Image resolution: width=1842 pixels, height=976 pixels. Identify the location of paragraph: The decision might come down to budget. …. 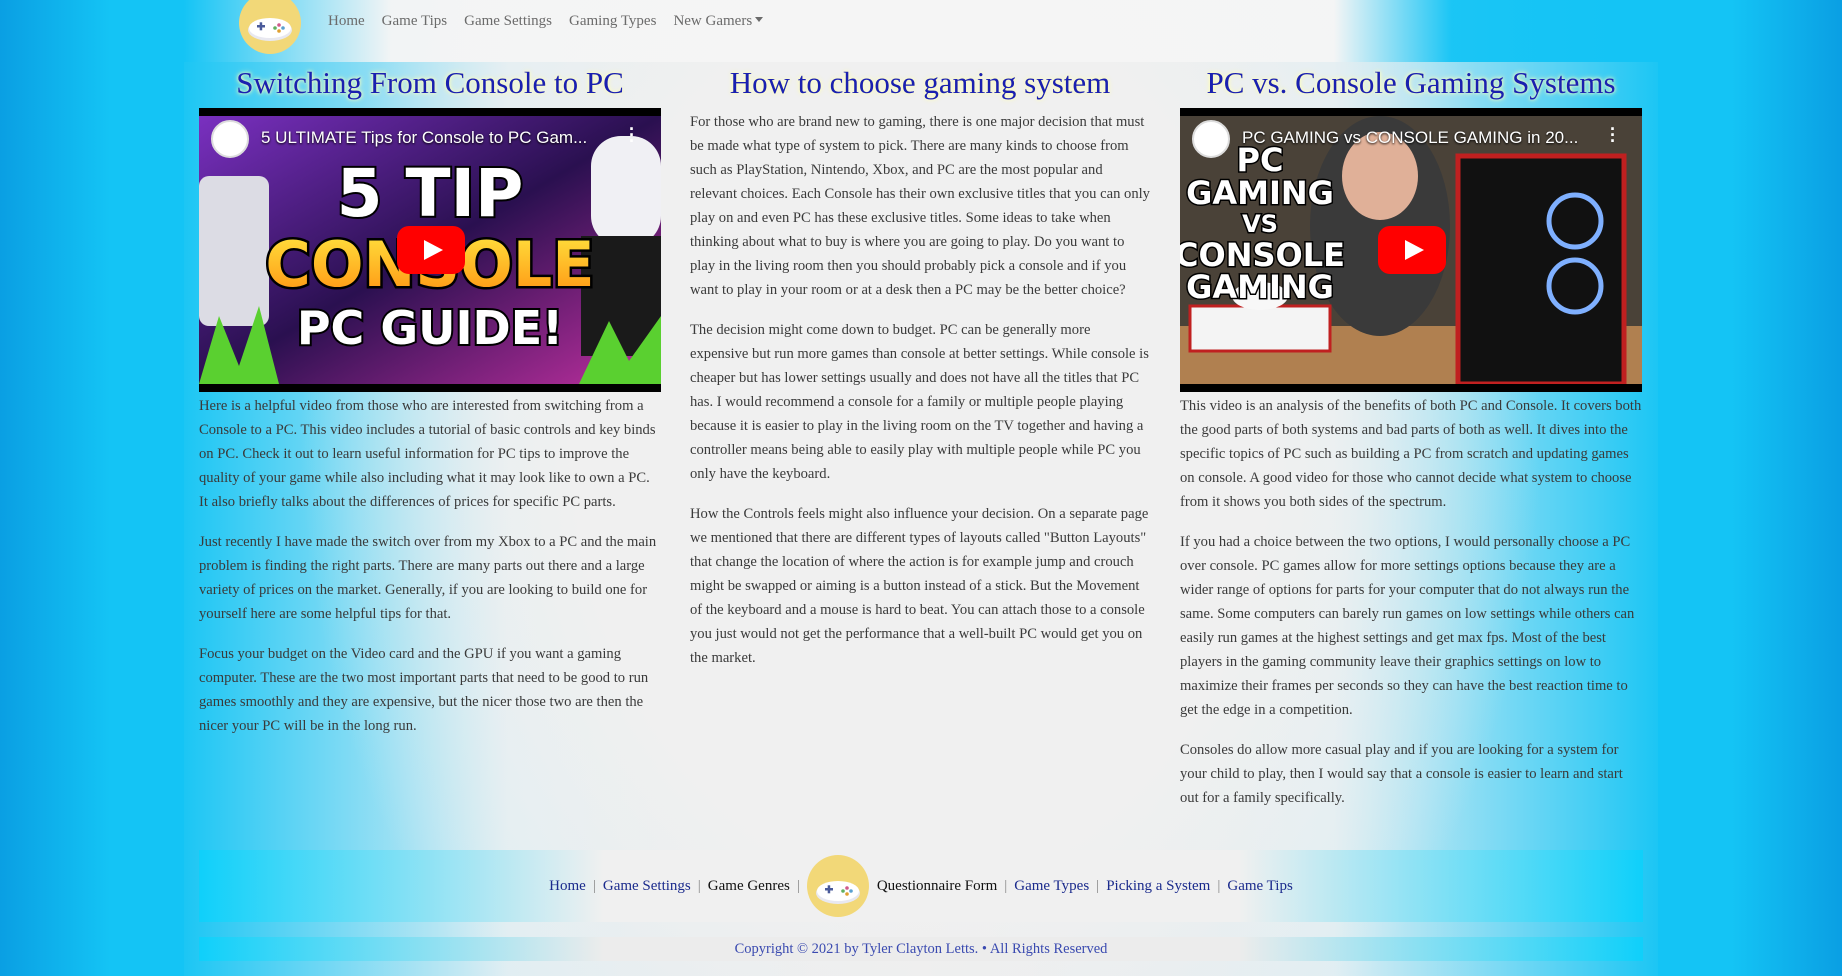
(919, 402).